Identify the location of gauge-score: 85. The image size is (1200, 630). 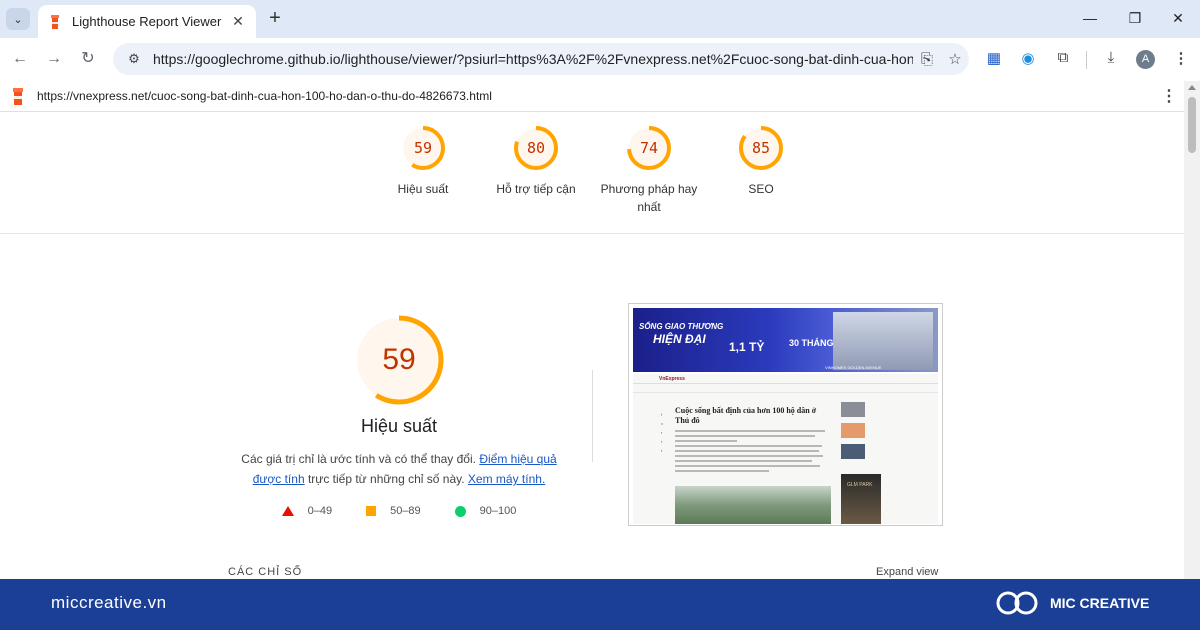
(761, 148).